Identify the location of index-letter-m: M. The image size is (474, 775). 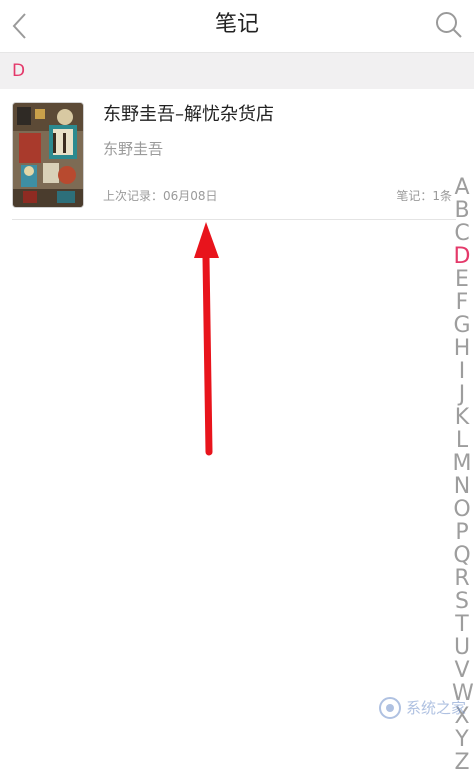
(462, 463).